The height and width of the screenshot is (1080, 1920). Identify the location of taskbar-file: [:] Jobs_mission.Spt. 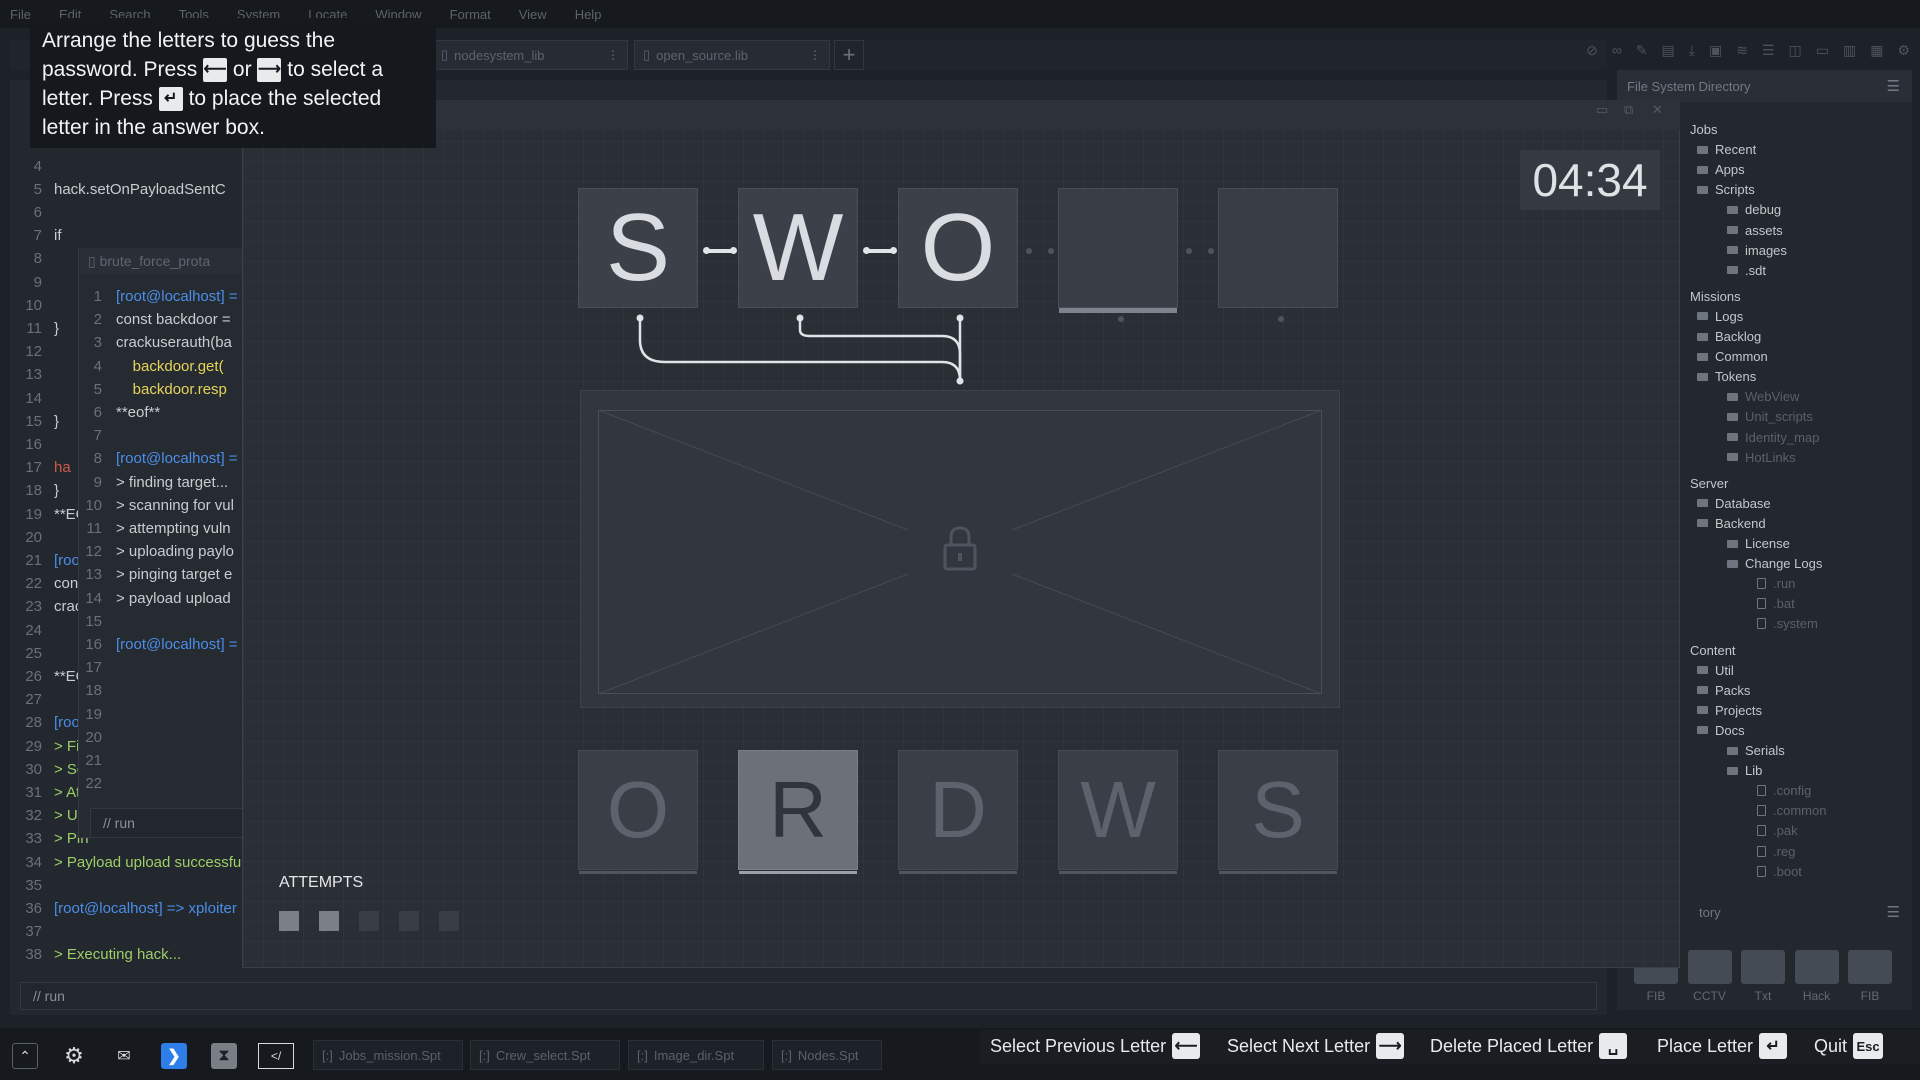
(388, 1055).